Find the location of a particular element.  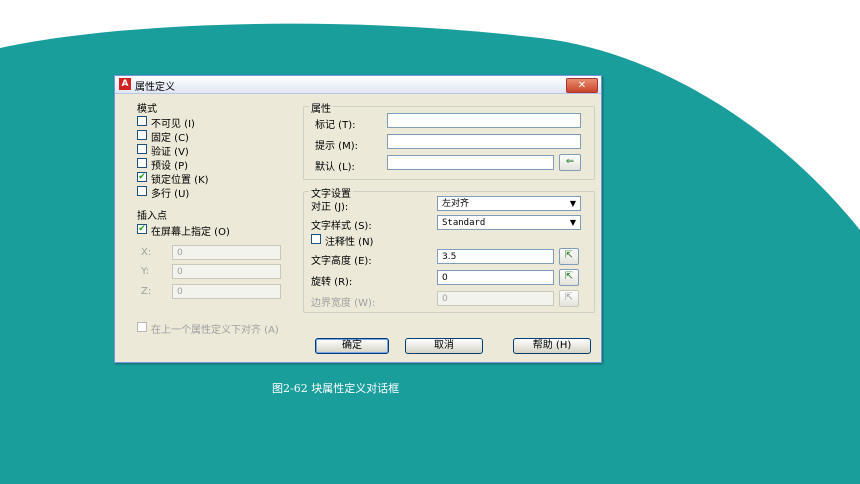

checkbox-align-below is located at coordinates (142, 327).